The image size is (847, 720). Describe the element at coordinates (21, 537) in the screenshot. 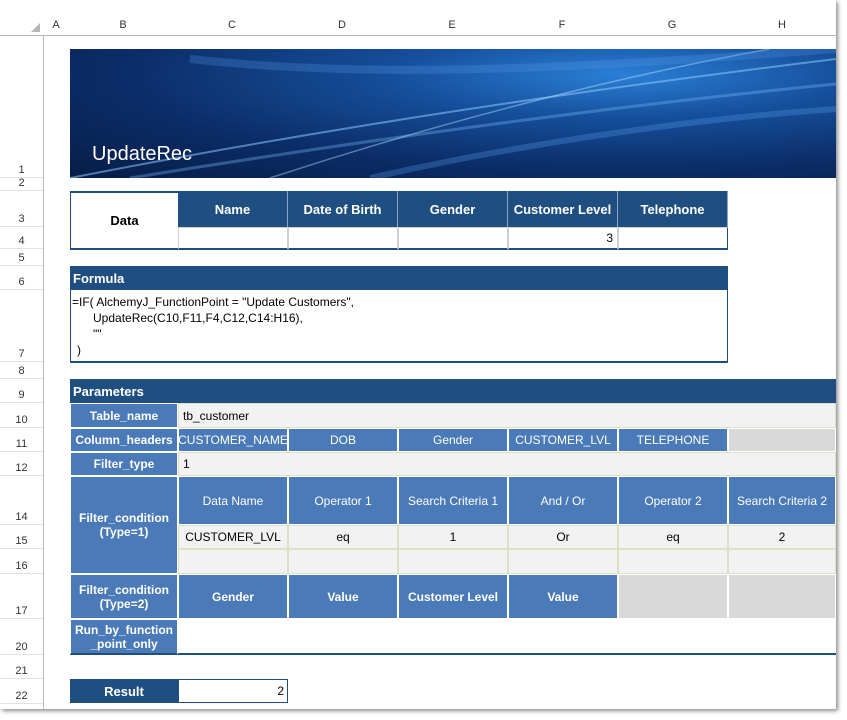

I see `row-header-15: 15` at that location.